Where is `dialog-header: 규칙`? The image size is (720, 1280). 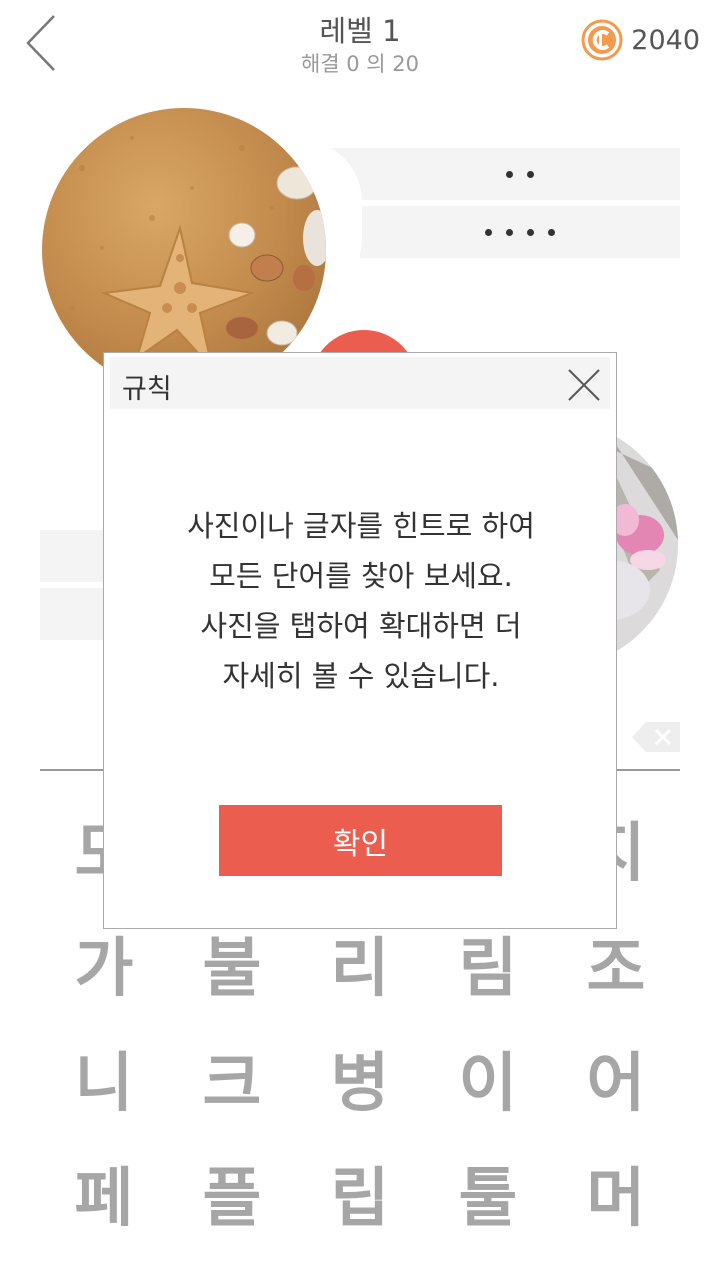
dialog-header: 규칙 is located at coordinates (360, 383).